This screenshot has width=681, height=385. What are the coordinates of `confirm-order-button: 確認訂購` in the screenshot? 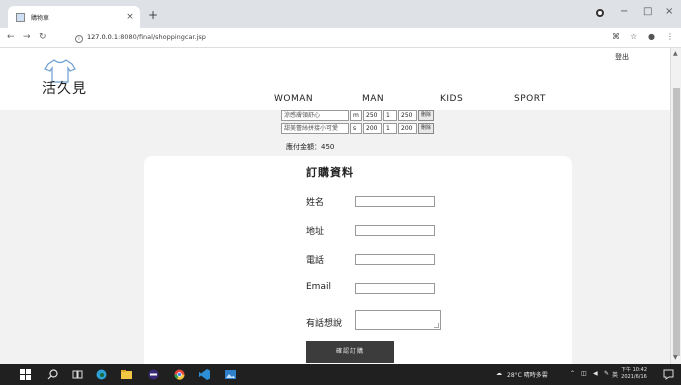 It's located at (350, 352).